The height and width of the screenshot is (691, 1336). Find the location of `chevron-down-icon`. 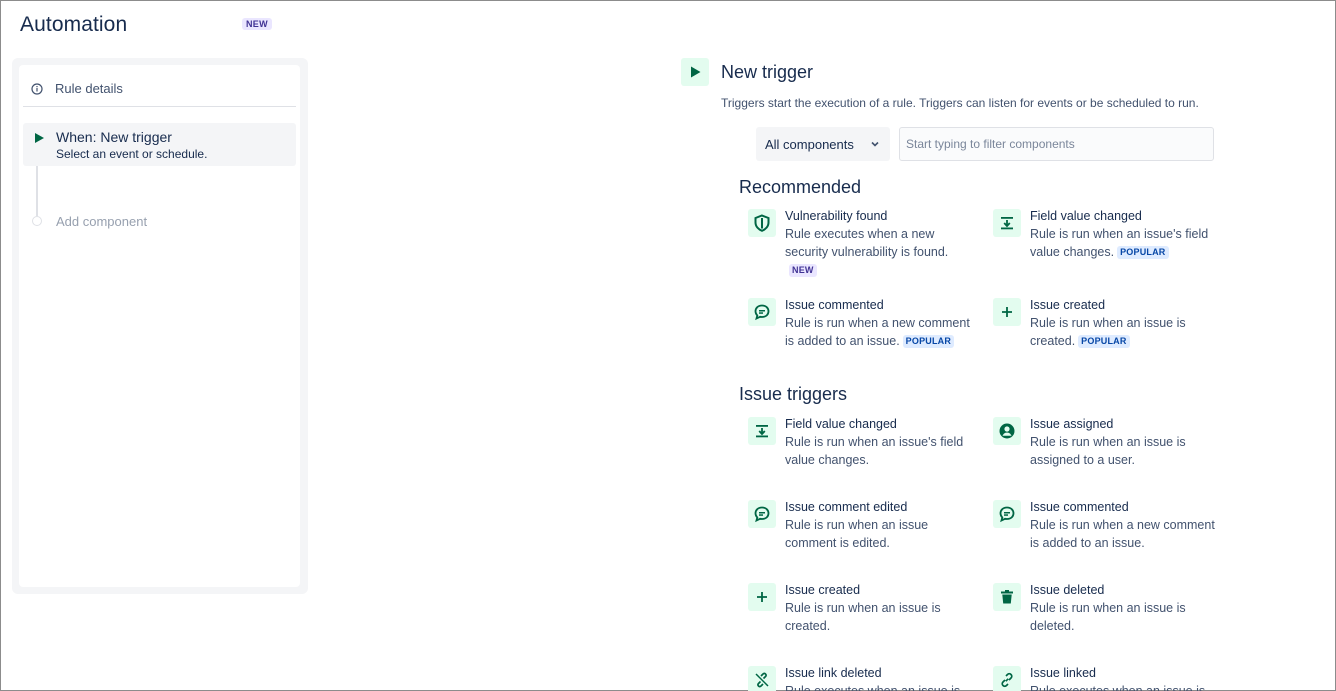

chevron-down-icon is located at coordinates (875, 144).